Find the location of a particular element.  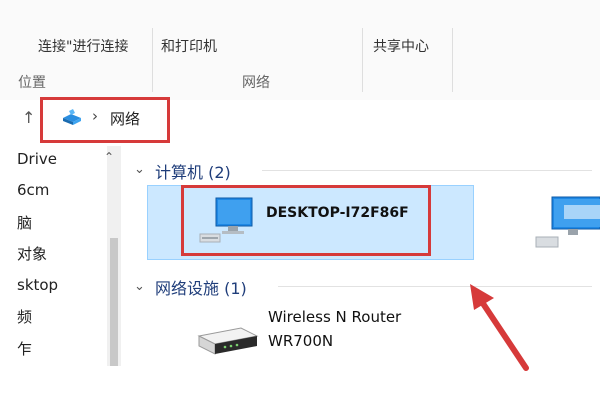

router-name-line1: Wireless N Router is located at coordinates (335, 317).